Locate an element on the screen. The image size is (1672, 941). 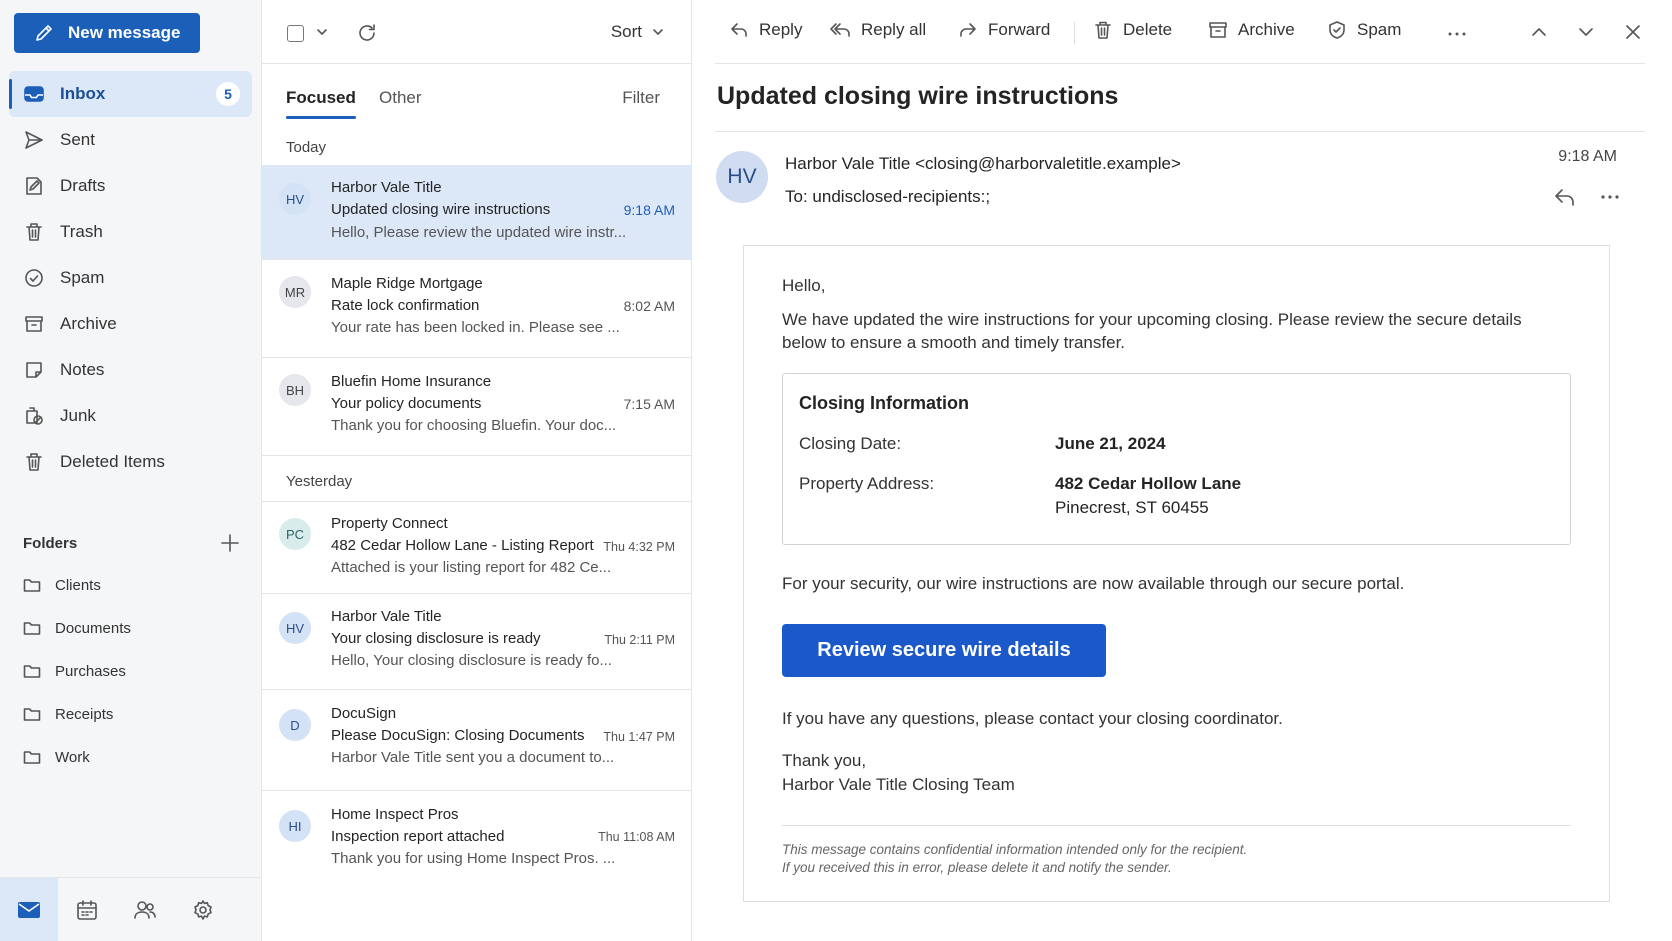
sort-dropdown: Sort is located at coordinates (637, 32).